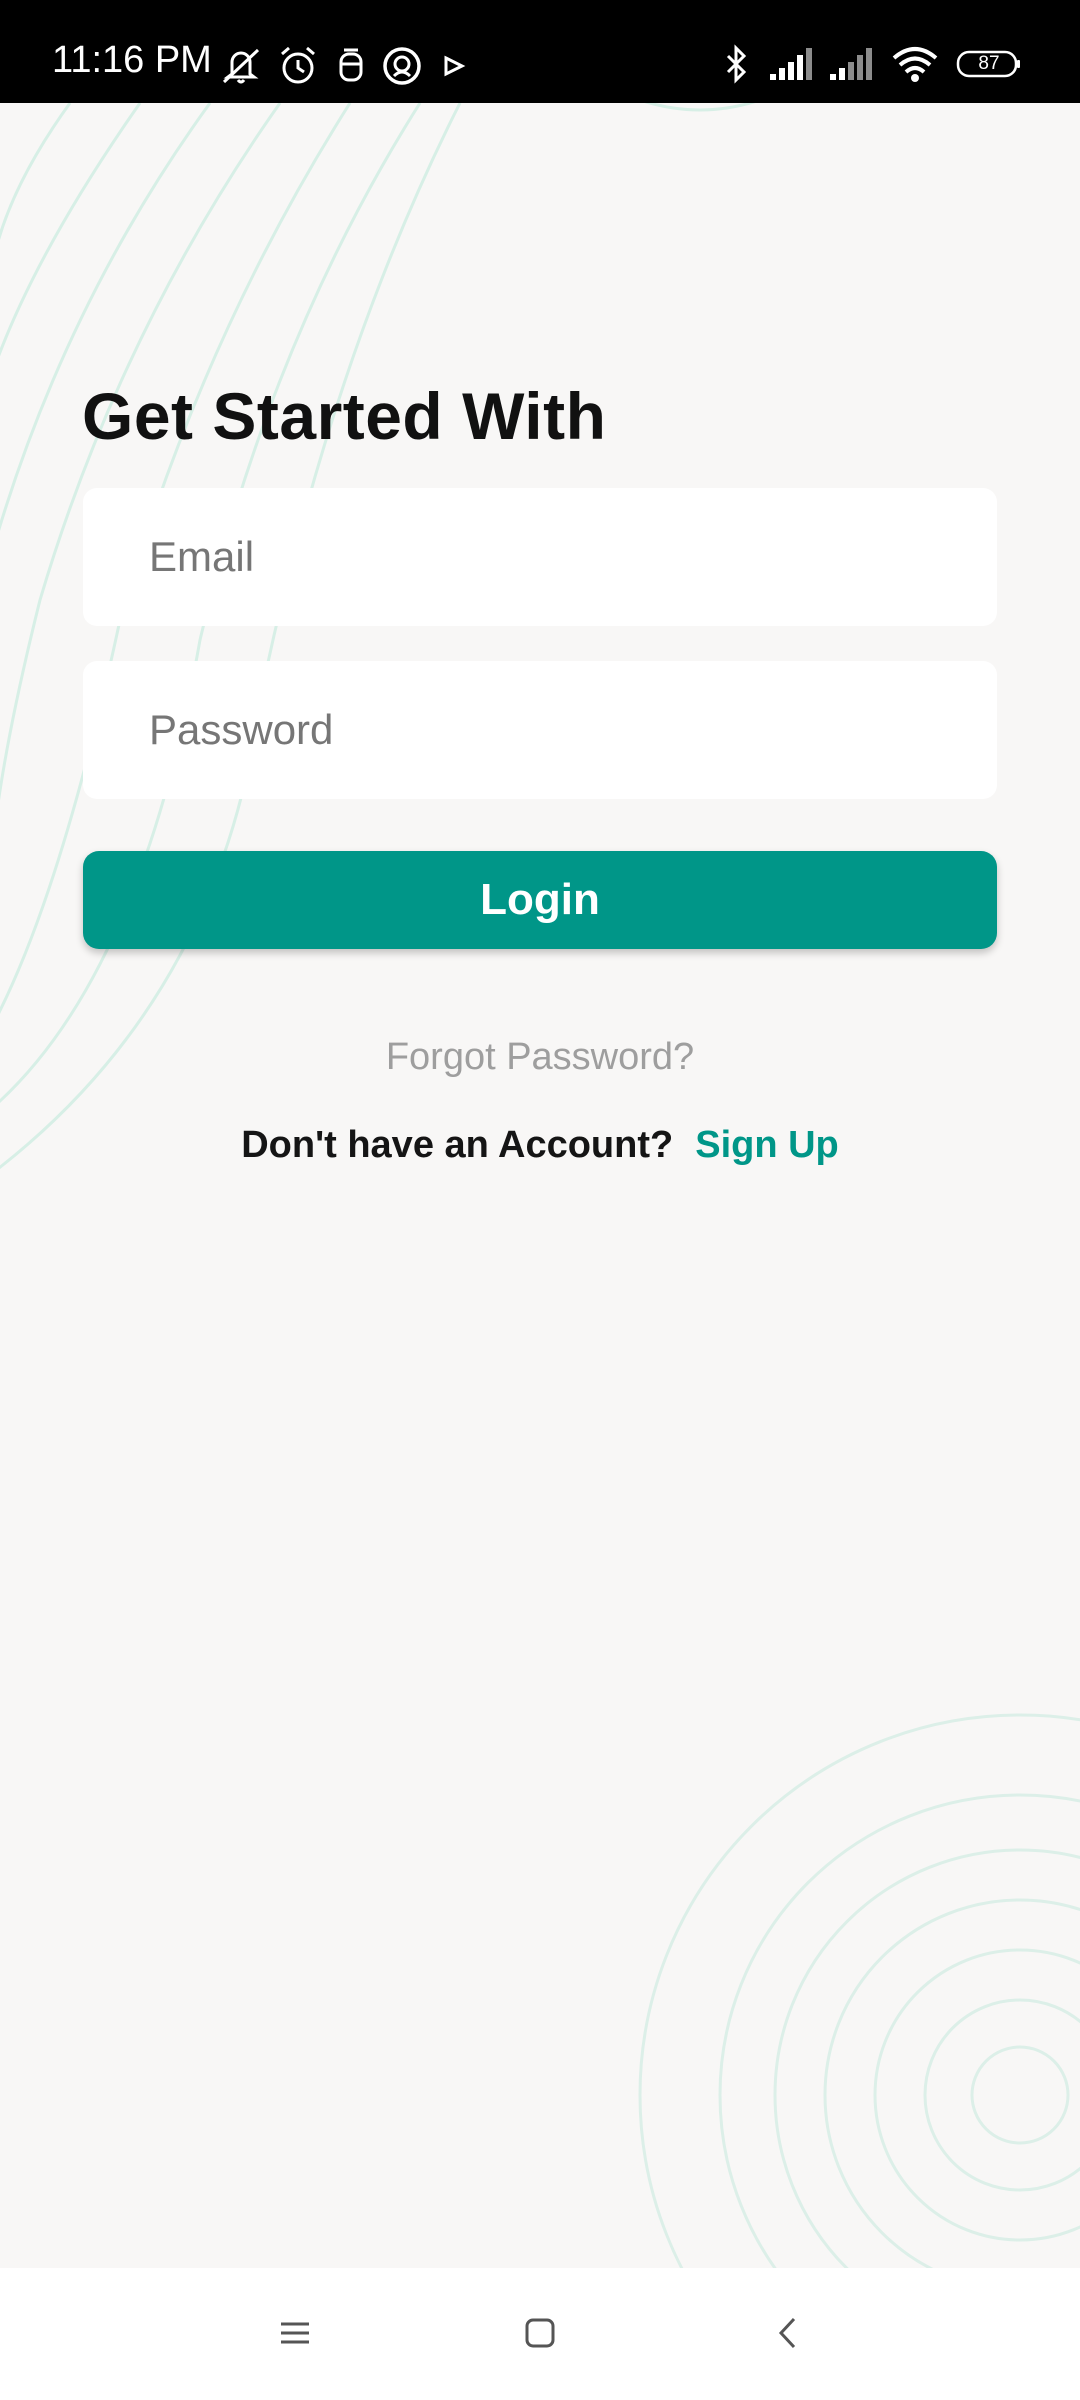 The width and height of the screenshot is (1080, 2400). Describe the element at coordinates (455, 66) in the screenshot. I see `play-icon` at that location.